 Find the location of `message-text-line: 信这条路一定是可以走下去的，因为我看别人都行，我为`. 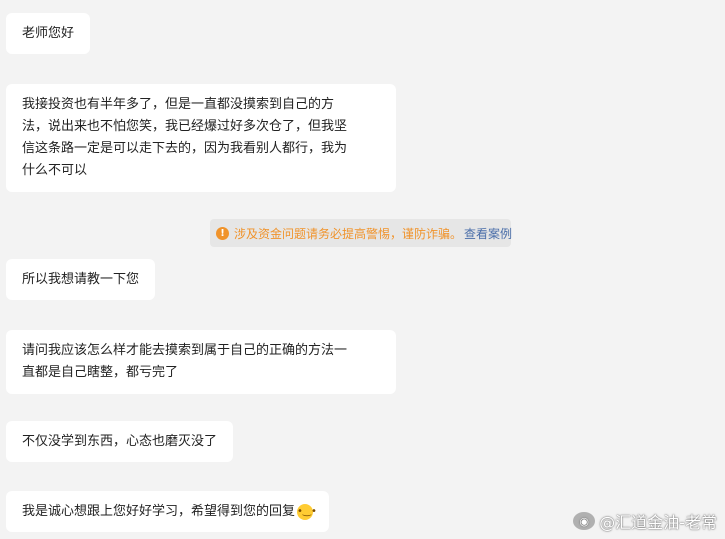

message-text-line: 信这条路一定是可以走下去的，因为我看别人都行，我为 is located at coordinates (185, 148).